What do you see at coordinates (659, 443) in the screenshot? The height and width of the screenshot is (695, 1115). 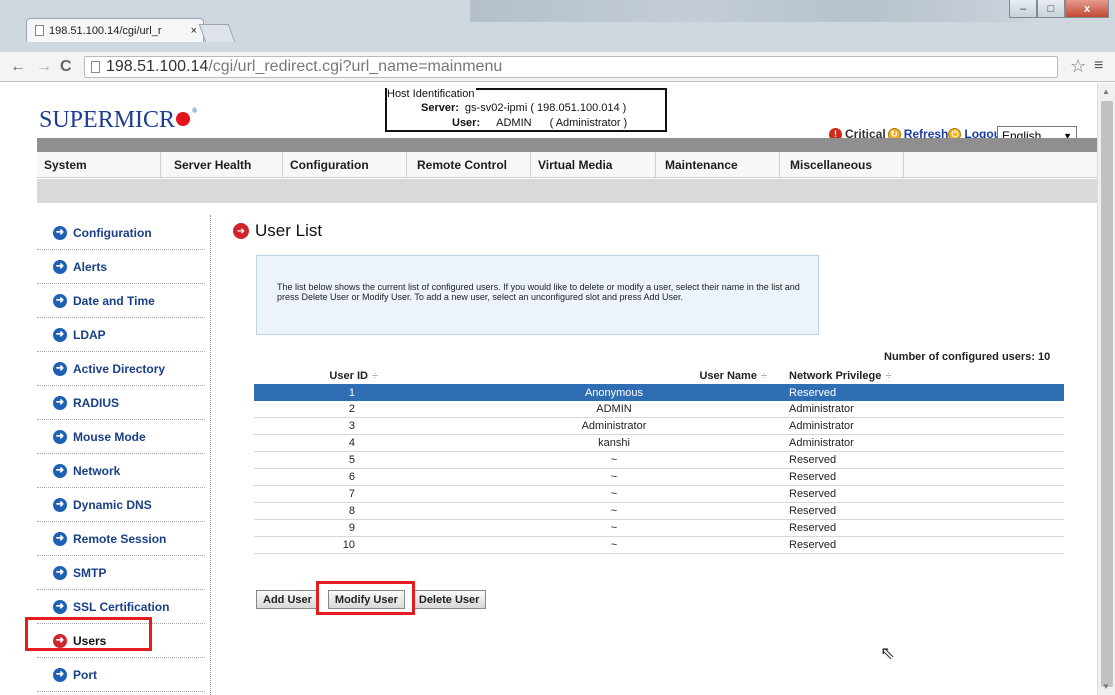 I see `table-row: 4 kanshi Administrator` at bounding box center [659, 443].